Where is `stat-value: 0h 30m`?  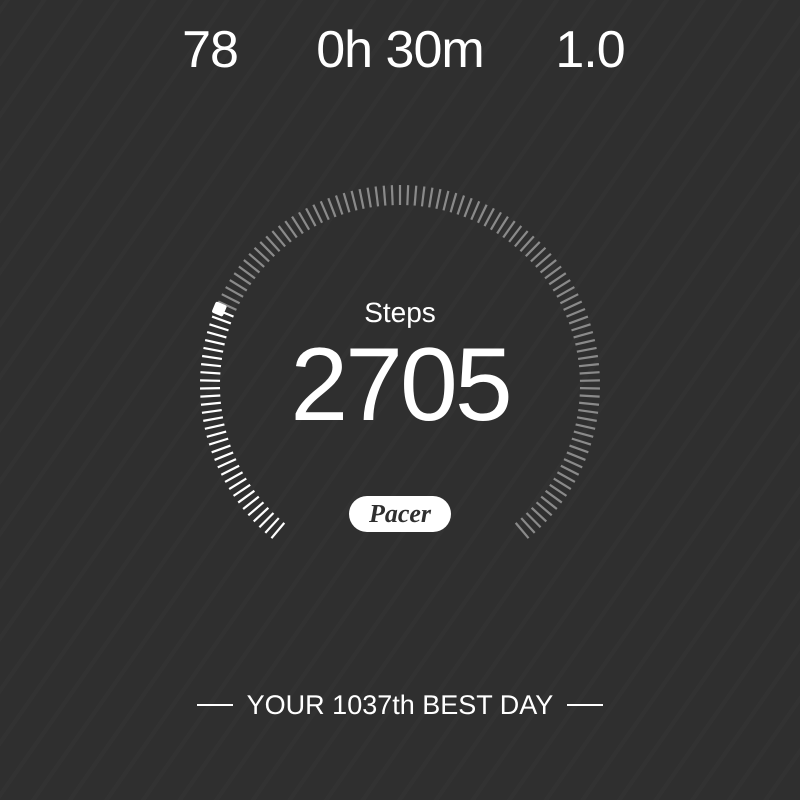
stat-value: 0h 30m is located at coordinates (400, 50).